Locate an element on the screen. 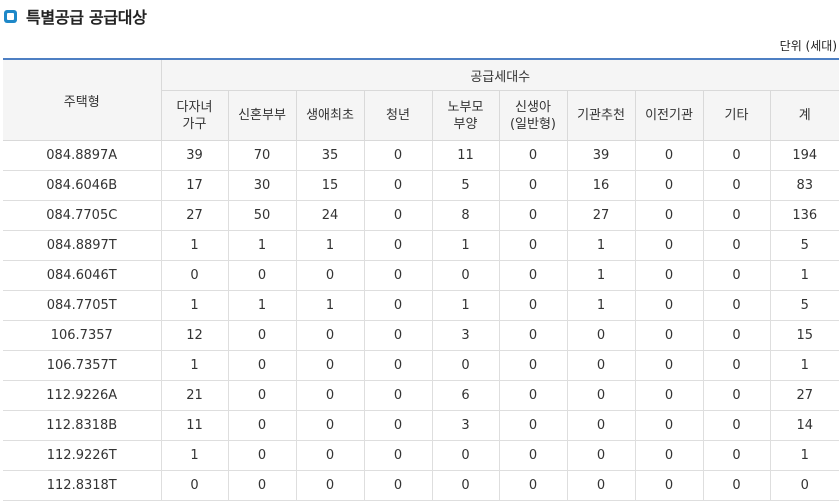 The height and width of the screenshot is (501, 839). table-row: 112.9226A 21 0 0 0 6 0 0 0 0 27 is located at coordinates (421, 395).